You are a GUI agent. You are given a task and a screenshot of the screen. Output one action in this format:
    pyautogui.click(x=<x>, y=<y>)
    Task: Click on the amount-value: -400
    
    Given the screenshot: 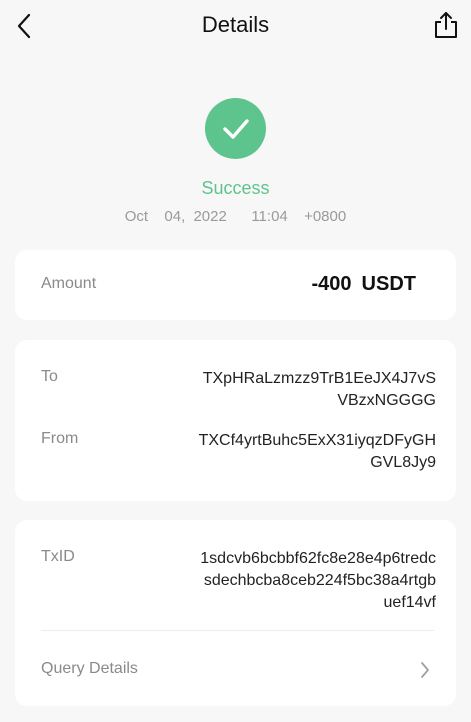 What is the action you would take?
    pyautogui.click(x=331, y=284)
    